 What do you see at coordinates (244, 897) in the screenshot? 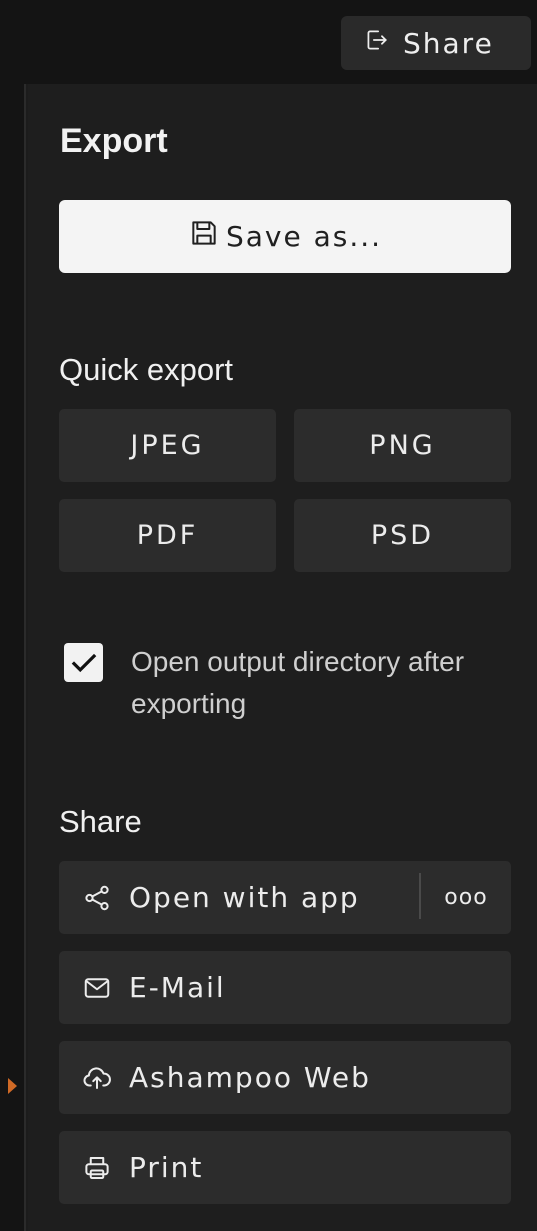
I see `open-with-app-label: Open with app` at bounding box center [244, 897].